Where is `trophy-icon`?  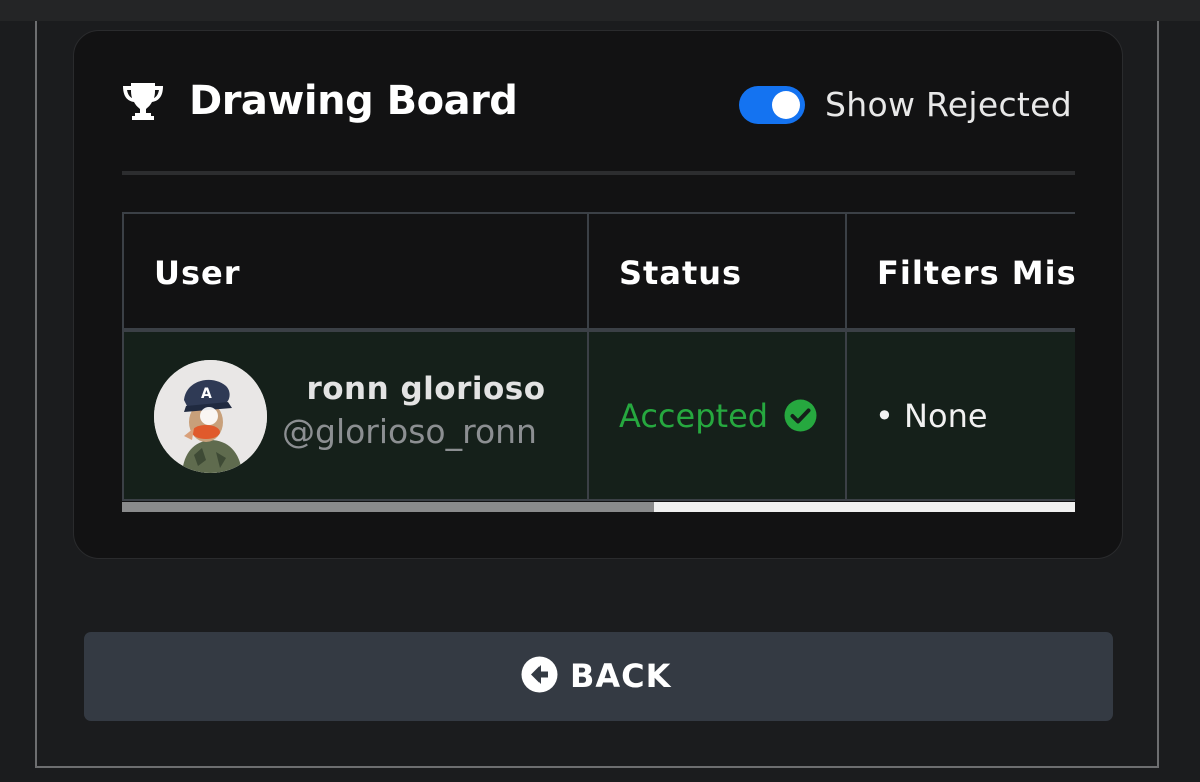
trophy-icon is located at coordinates (143, 101).